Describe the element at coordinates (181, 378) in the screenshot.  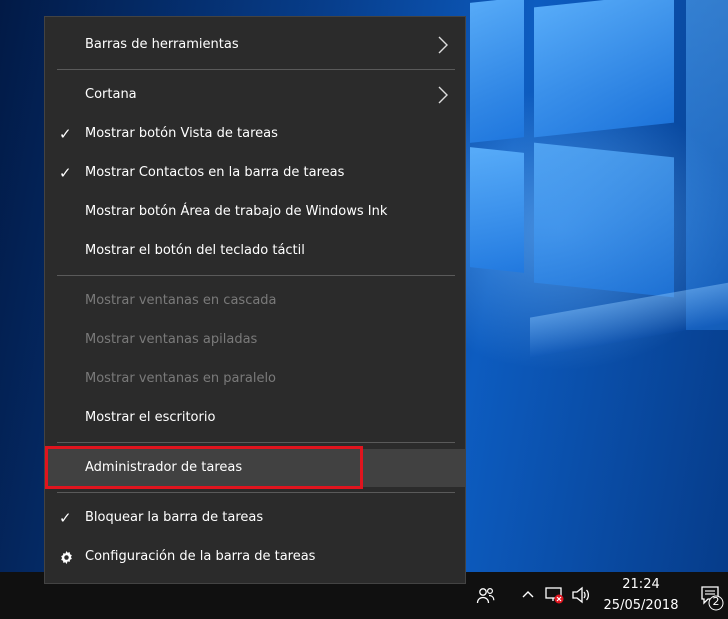
I see `menu-item-side-by-side: Mostrar ventanas en paralelo` at that location.